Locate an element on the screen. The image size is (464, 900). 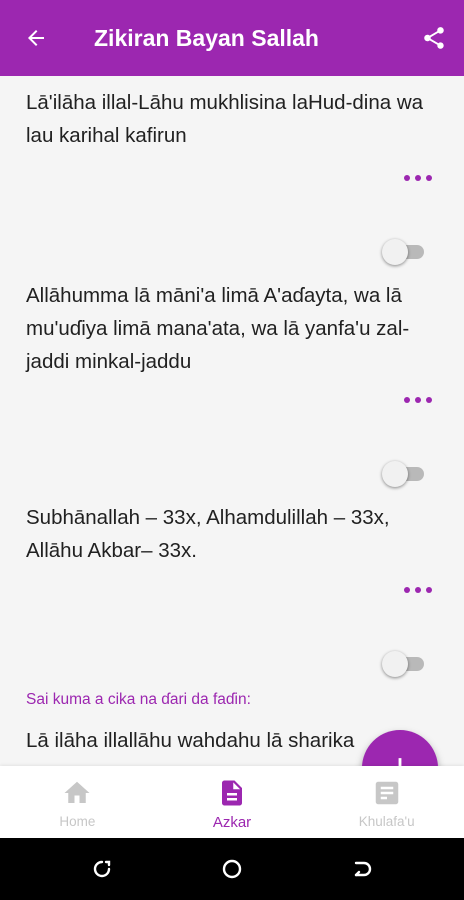
recents-icon is located at coordinates (102, 869).